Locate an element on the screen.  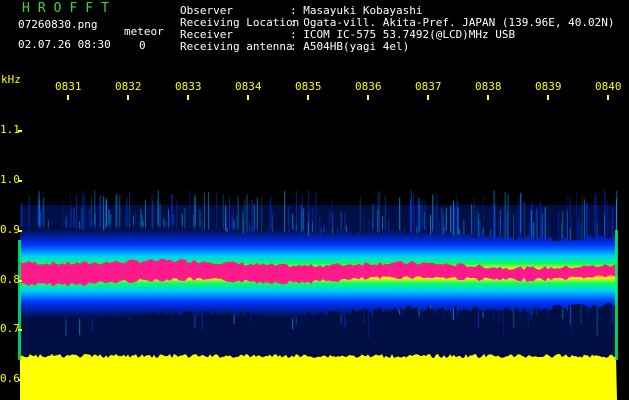
datetime-label: 02.07.26 08:30 is located at coordinates (64, 44).